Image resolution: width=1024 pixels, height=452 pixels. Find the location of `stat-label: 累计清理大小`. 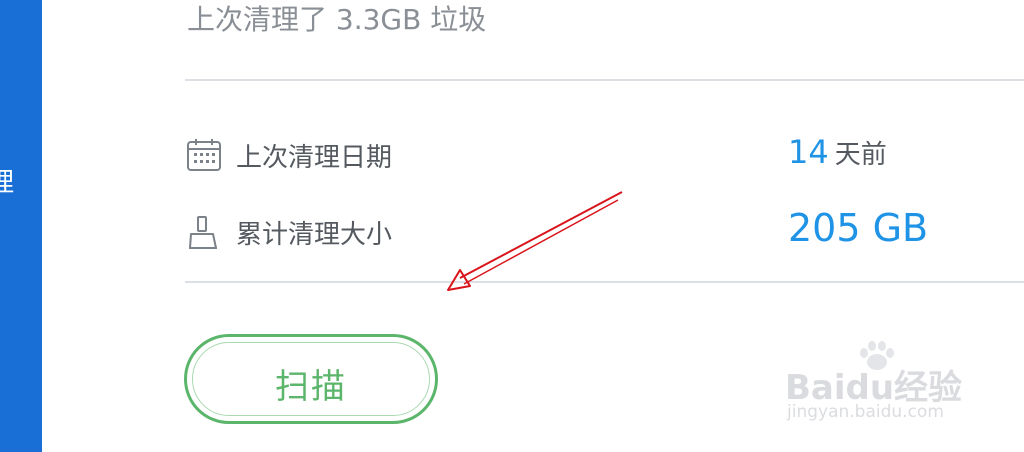

stat-label: 累计清理大小 is located at coordinates (314, 235).